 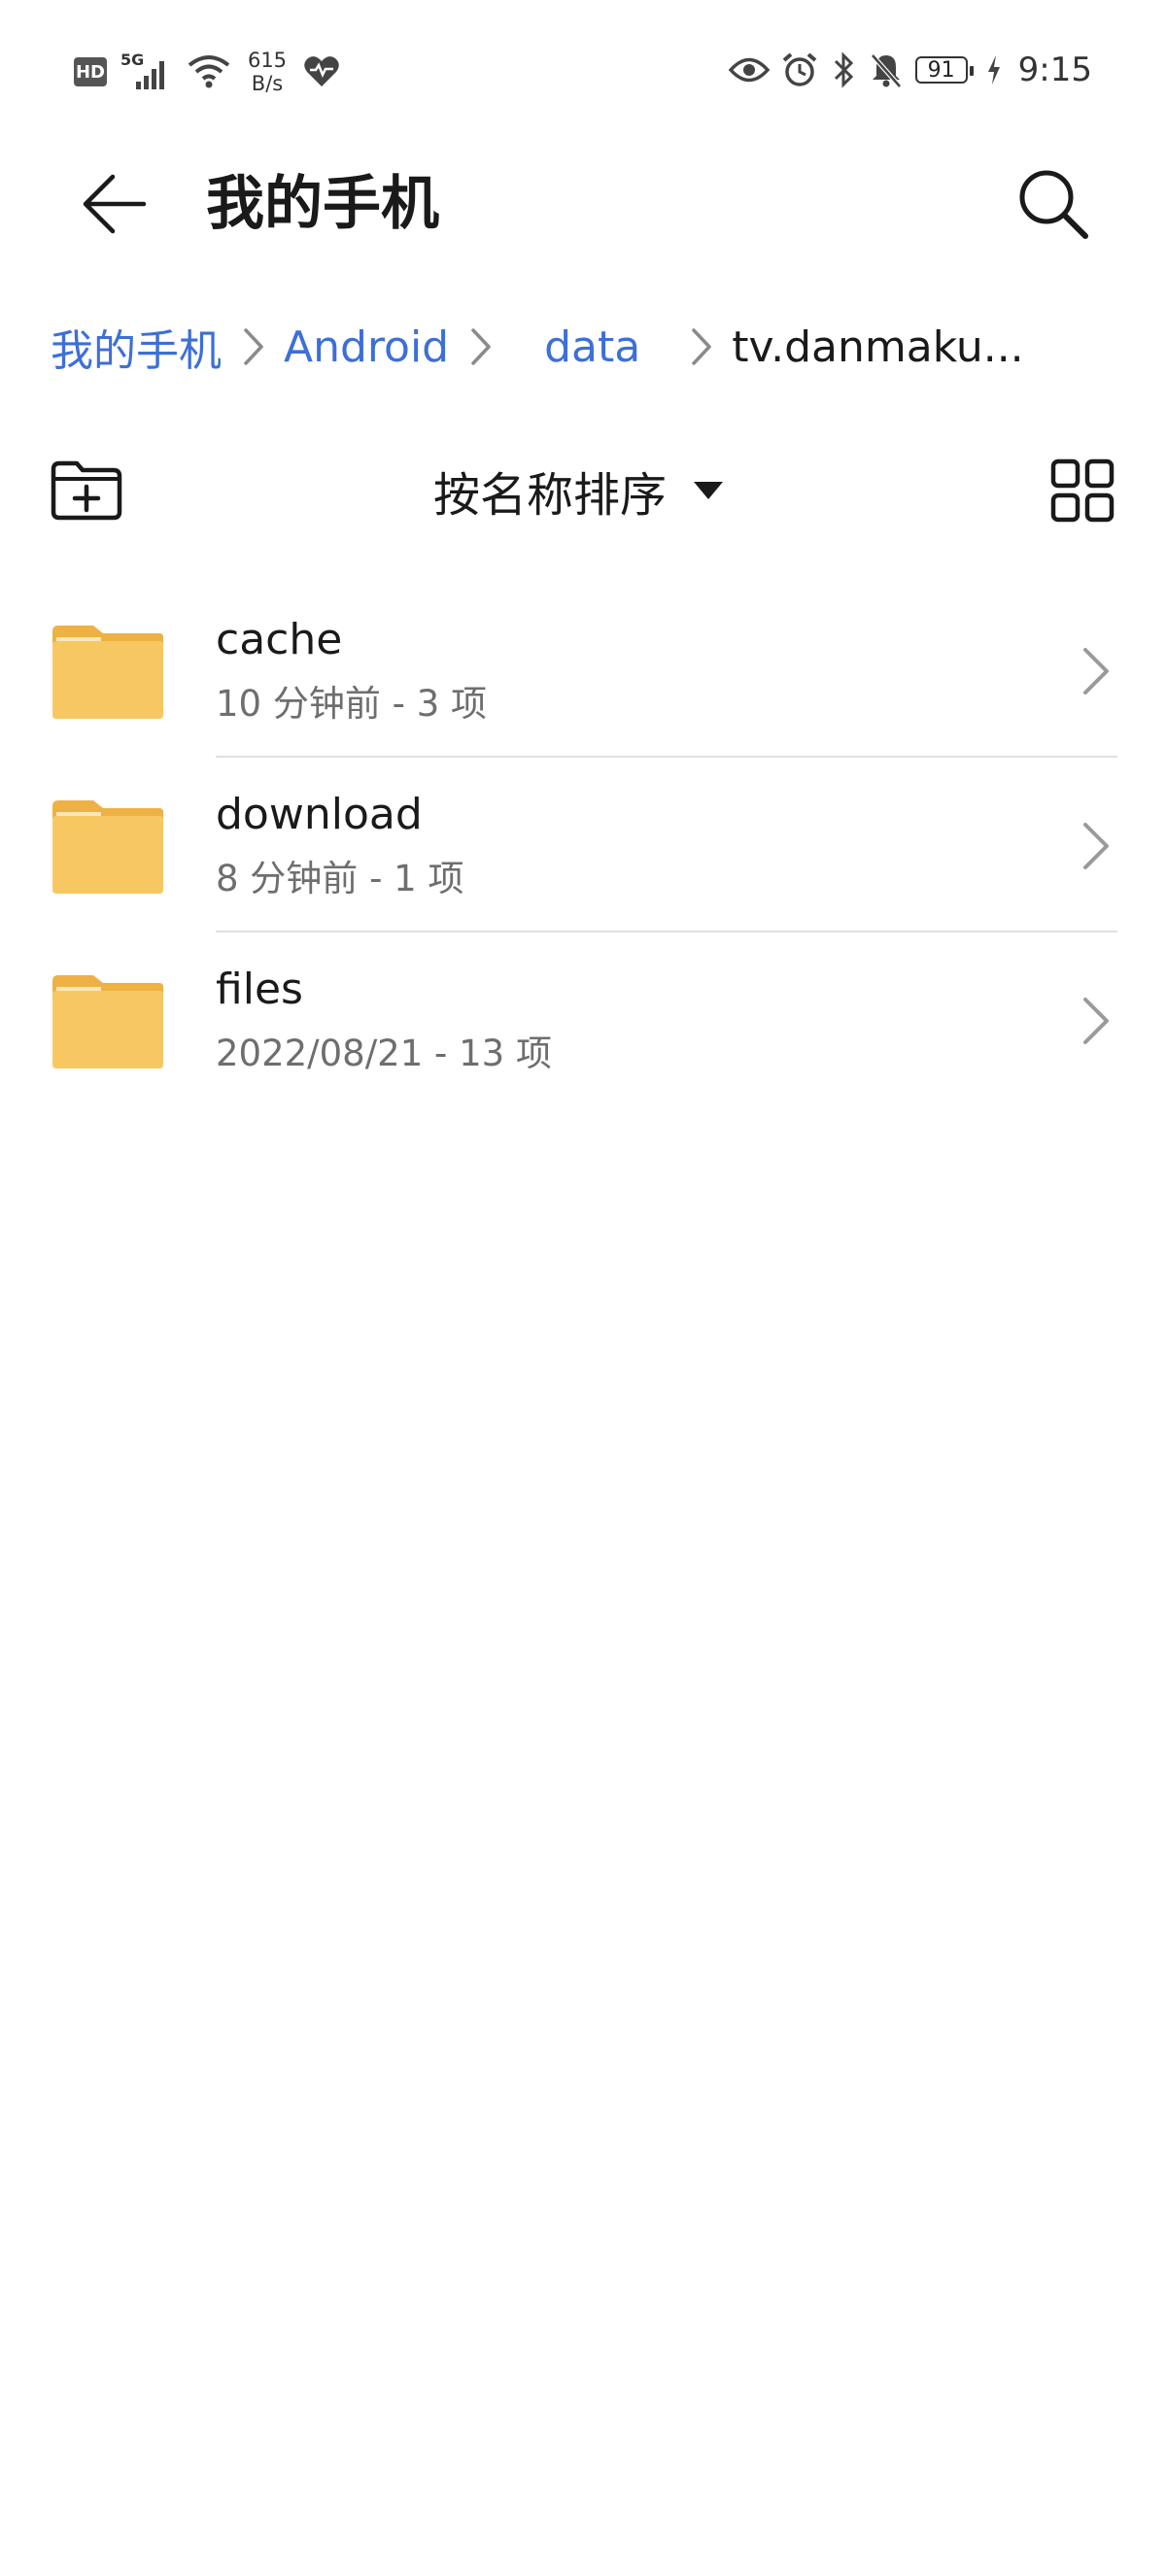 I want to click on grid-view-button, so click(x=1082, y=490).